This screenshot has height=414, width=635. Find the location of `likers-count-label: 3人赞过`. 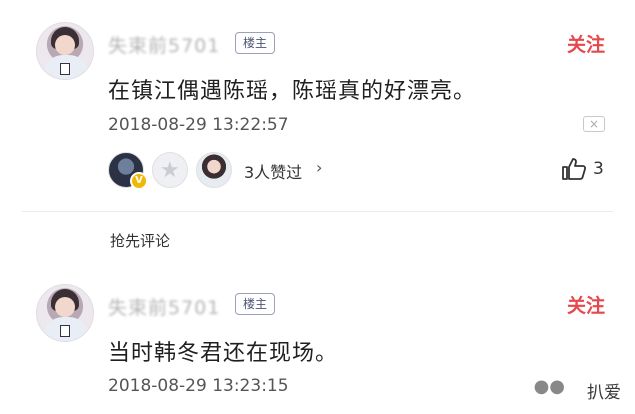

likers-count-label: 3人赞过 is located at coordinates (273, 171).